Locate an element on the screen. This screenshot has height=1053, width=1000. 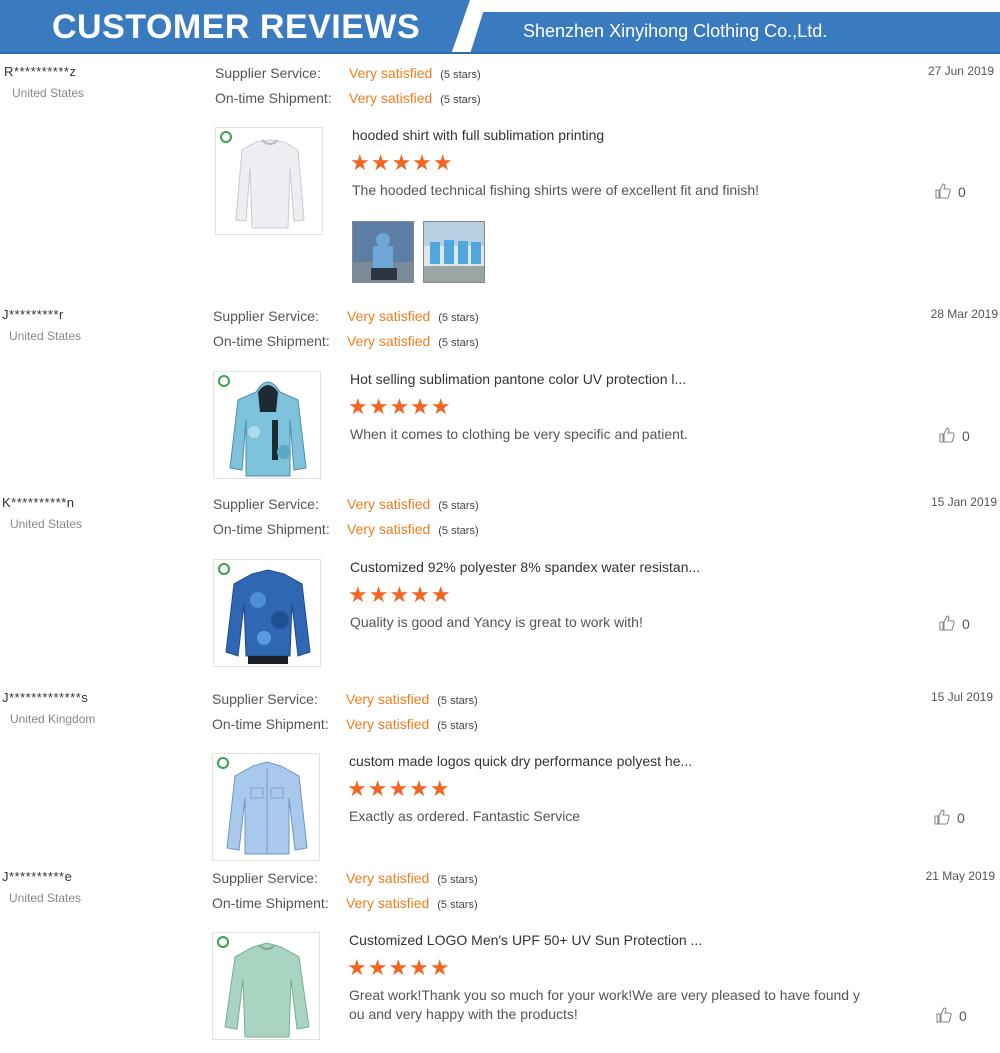
photo-fishing-boat is located at coordinates (383, 252).